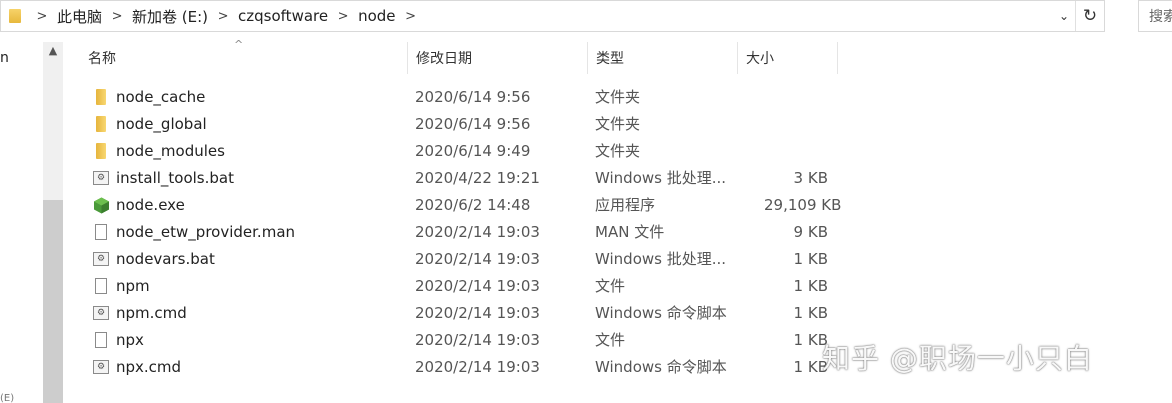 This screenshot has width=1172, height=403. I want to click on file-name: npm, so click(133, 286).